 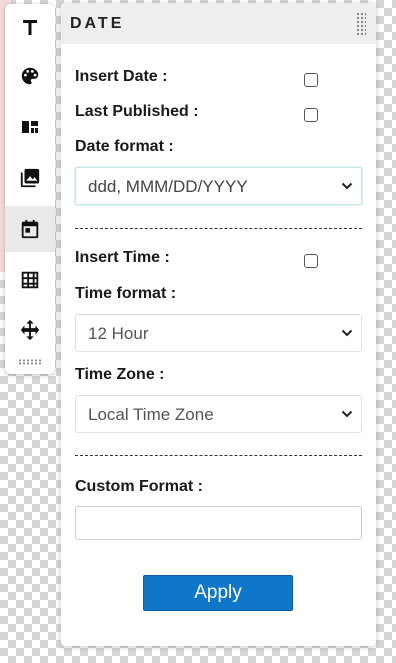 I want to click on calendar-icon, so click(x=30, y=229).